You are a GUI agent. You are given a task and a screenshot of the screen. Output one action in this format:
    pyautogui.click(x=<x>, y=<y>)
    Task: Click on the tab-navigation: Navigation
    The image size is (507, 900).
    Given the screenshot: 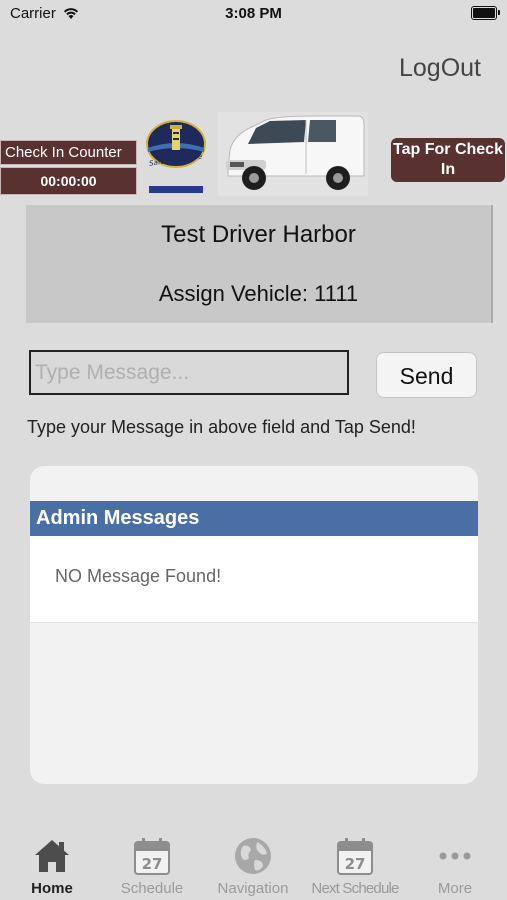 What is the action you would take?
    pyautogui.click(x=253, y=865)
    